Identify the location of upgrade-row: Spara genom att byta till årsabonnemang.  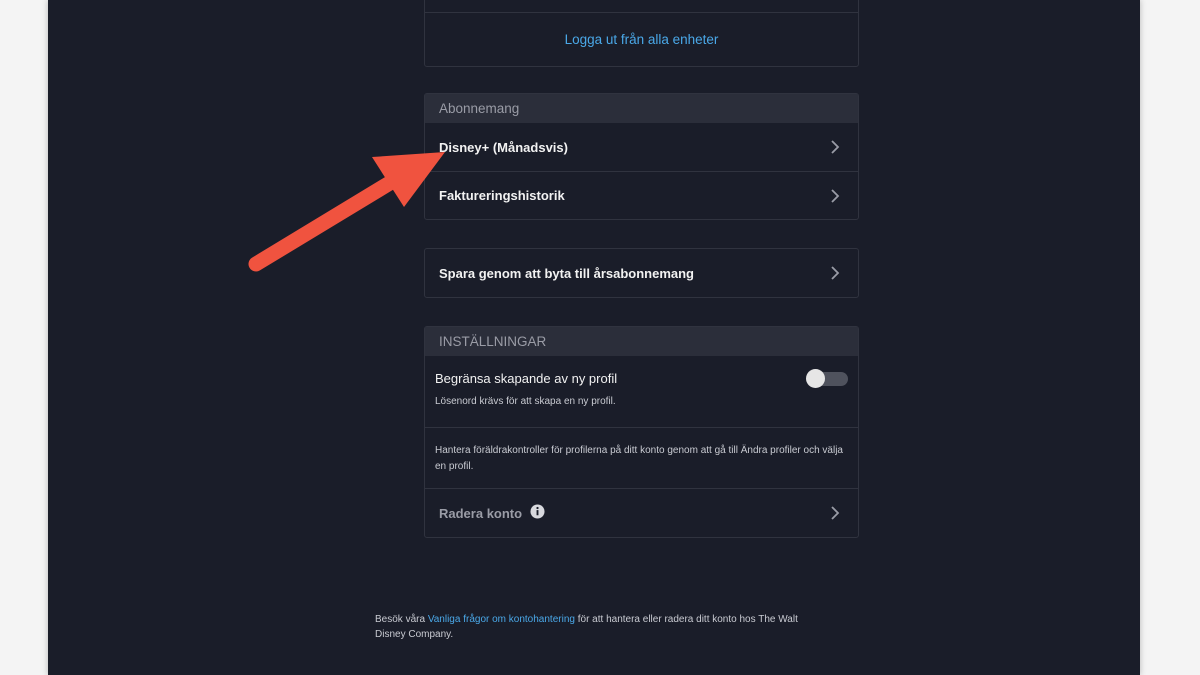
(641, 273).